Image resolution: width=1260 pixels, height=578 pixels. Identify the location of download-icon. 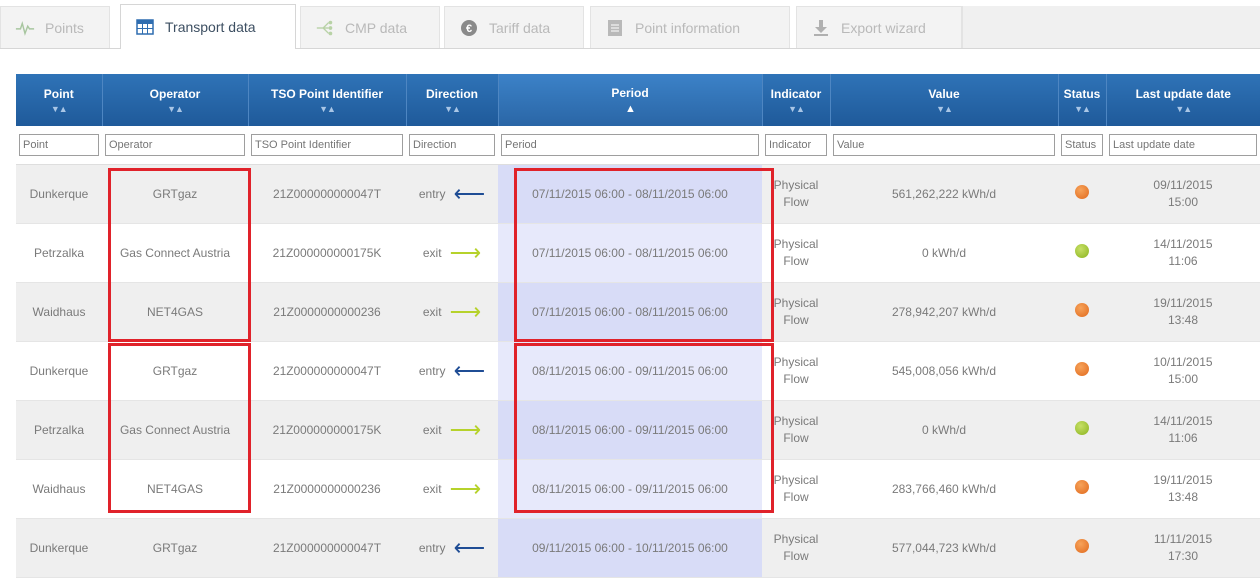
(821, 28).